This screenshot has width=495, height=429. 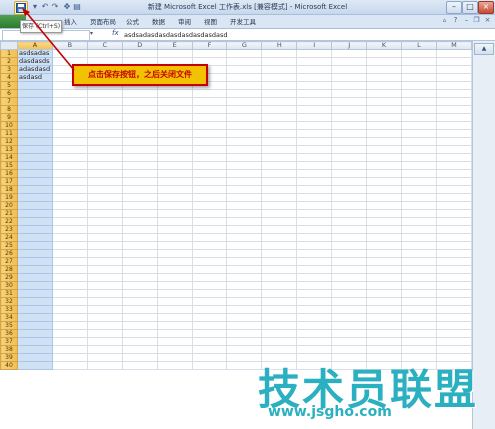 I want to click on row-header: 18, so click(x=9, y=189).